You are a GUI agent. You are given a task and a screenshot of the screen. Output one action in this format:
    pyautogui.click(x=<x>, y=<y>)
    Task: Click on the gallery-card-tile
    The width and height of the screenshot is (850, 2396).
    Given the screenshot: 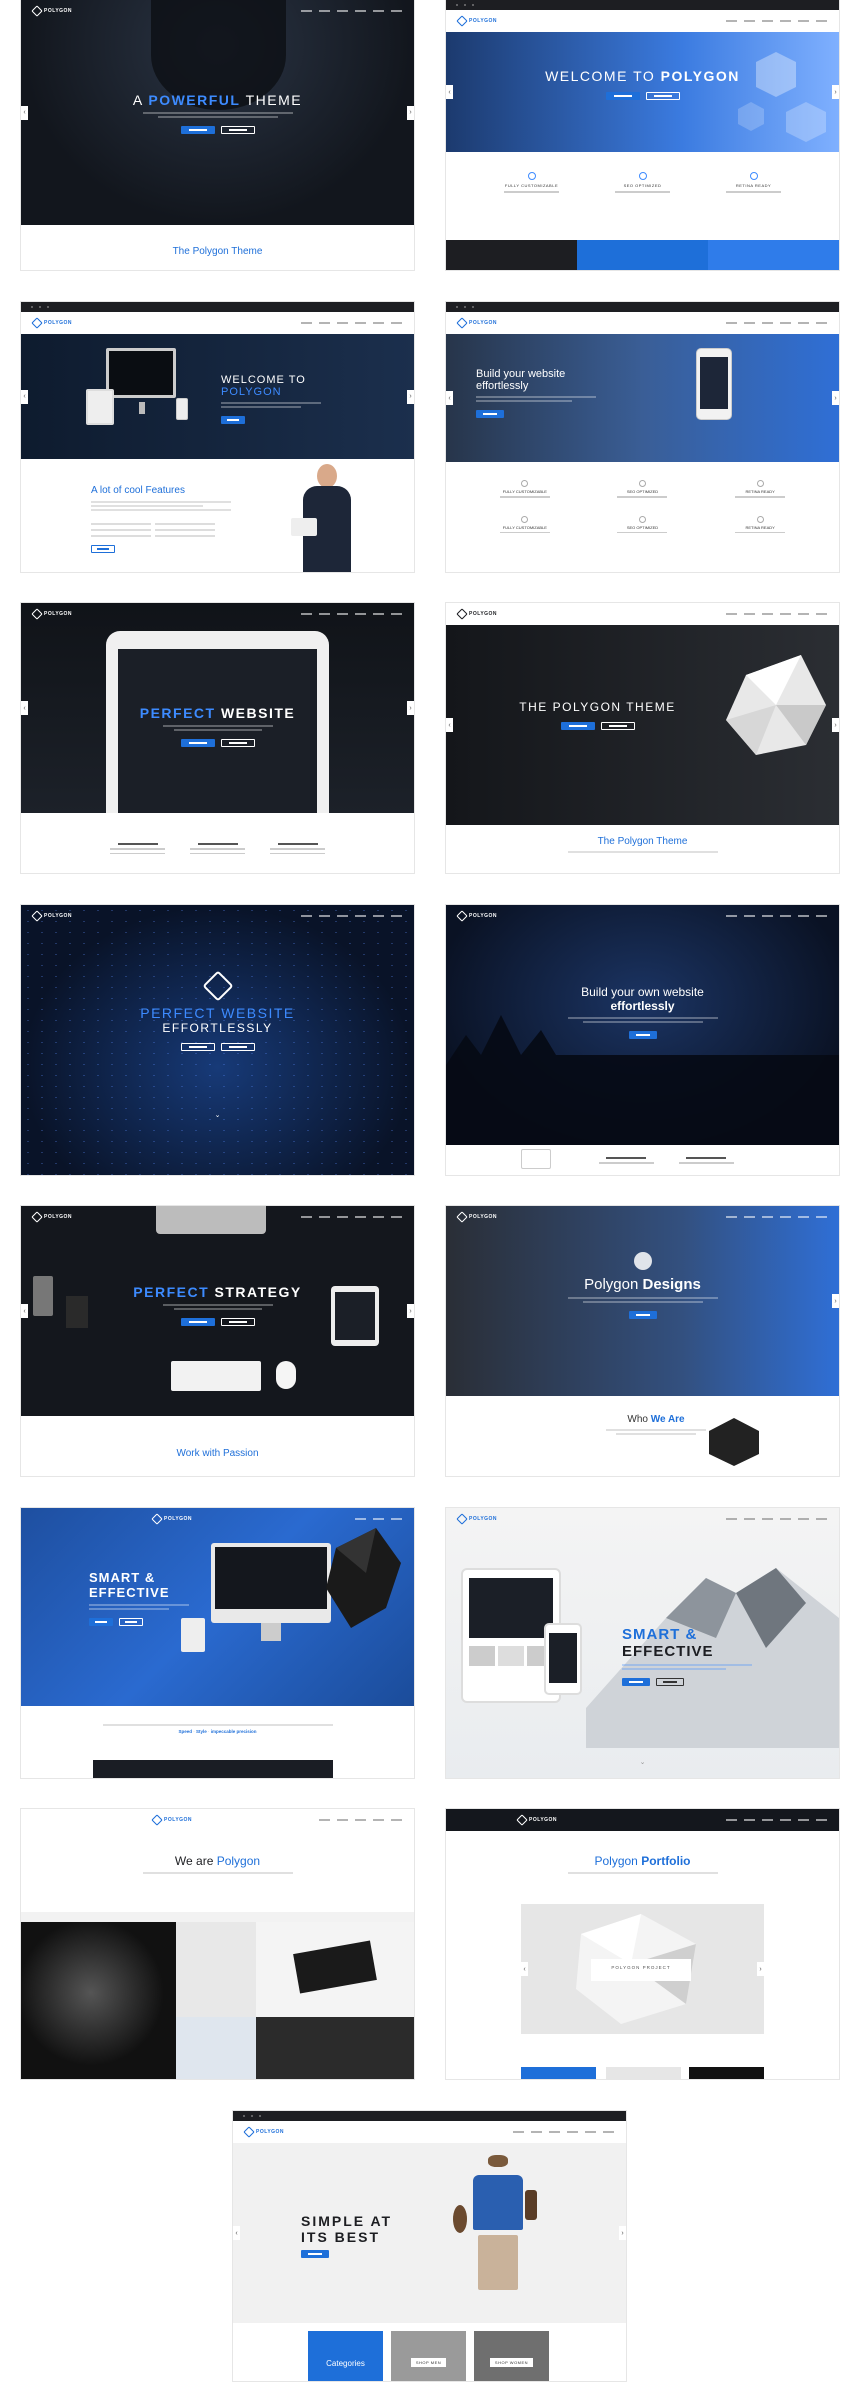 What is the action you would take?
    pyautogui.click(x=335, y=1969)
    